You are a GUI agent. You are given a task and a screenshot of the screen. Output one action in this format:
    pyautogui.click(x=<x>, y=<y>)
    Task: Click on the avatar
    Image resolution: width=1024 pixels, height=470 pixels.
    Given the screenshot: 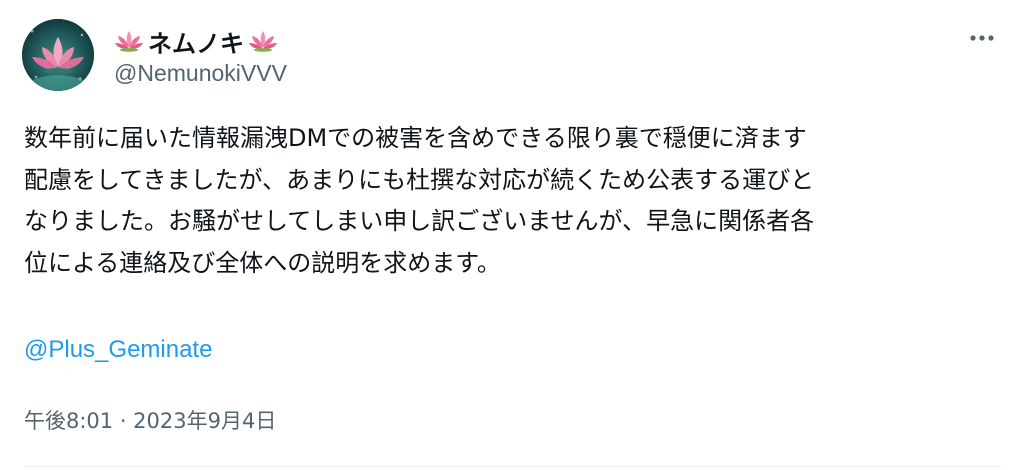 What is the action you would take?
    pyautogui.click(x=58, y=55)
    